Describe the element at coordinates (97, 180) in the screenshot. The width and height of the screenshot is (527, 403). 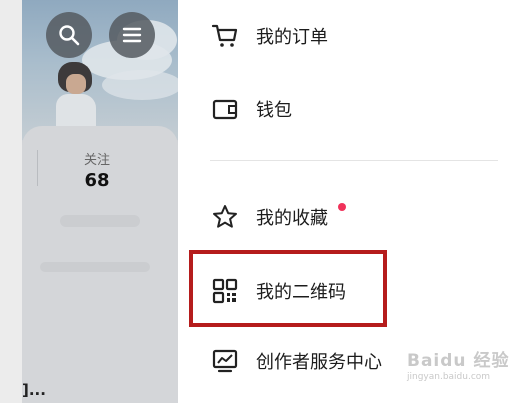
I see `following-count: 68` at that location.